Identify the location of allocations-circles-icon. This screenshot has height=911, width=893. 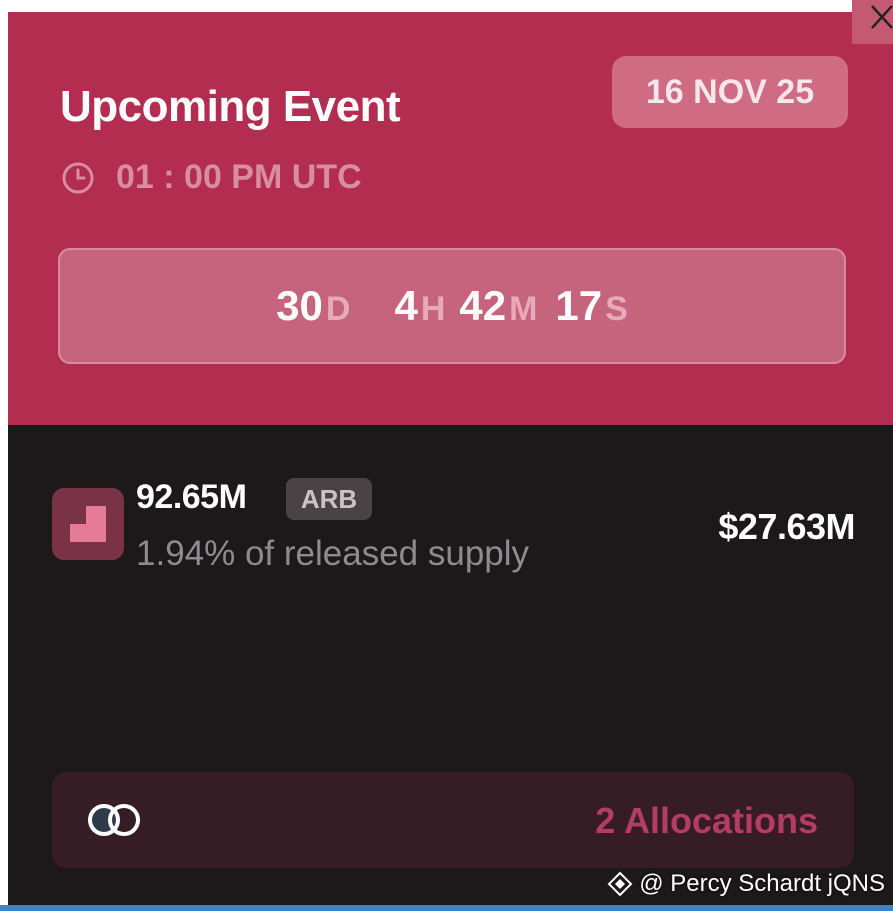
(116, 822).